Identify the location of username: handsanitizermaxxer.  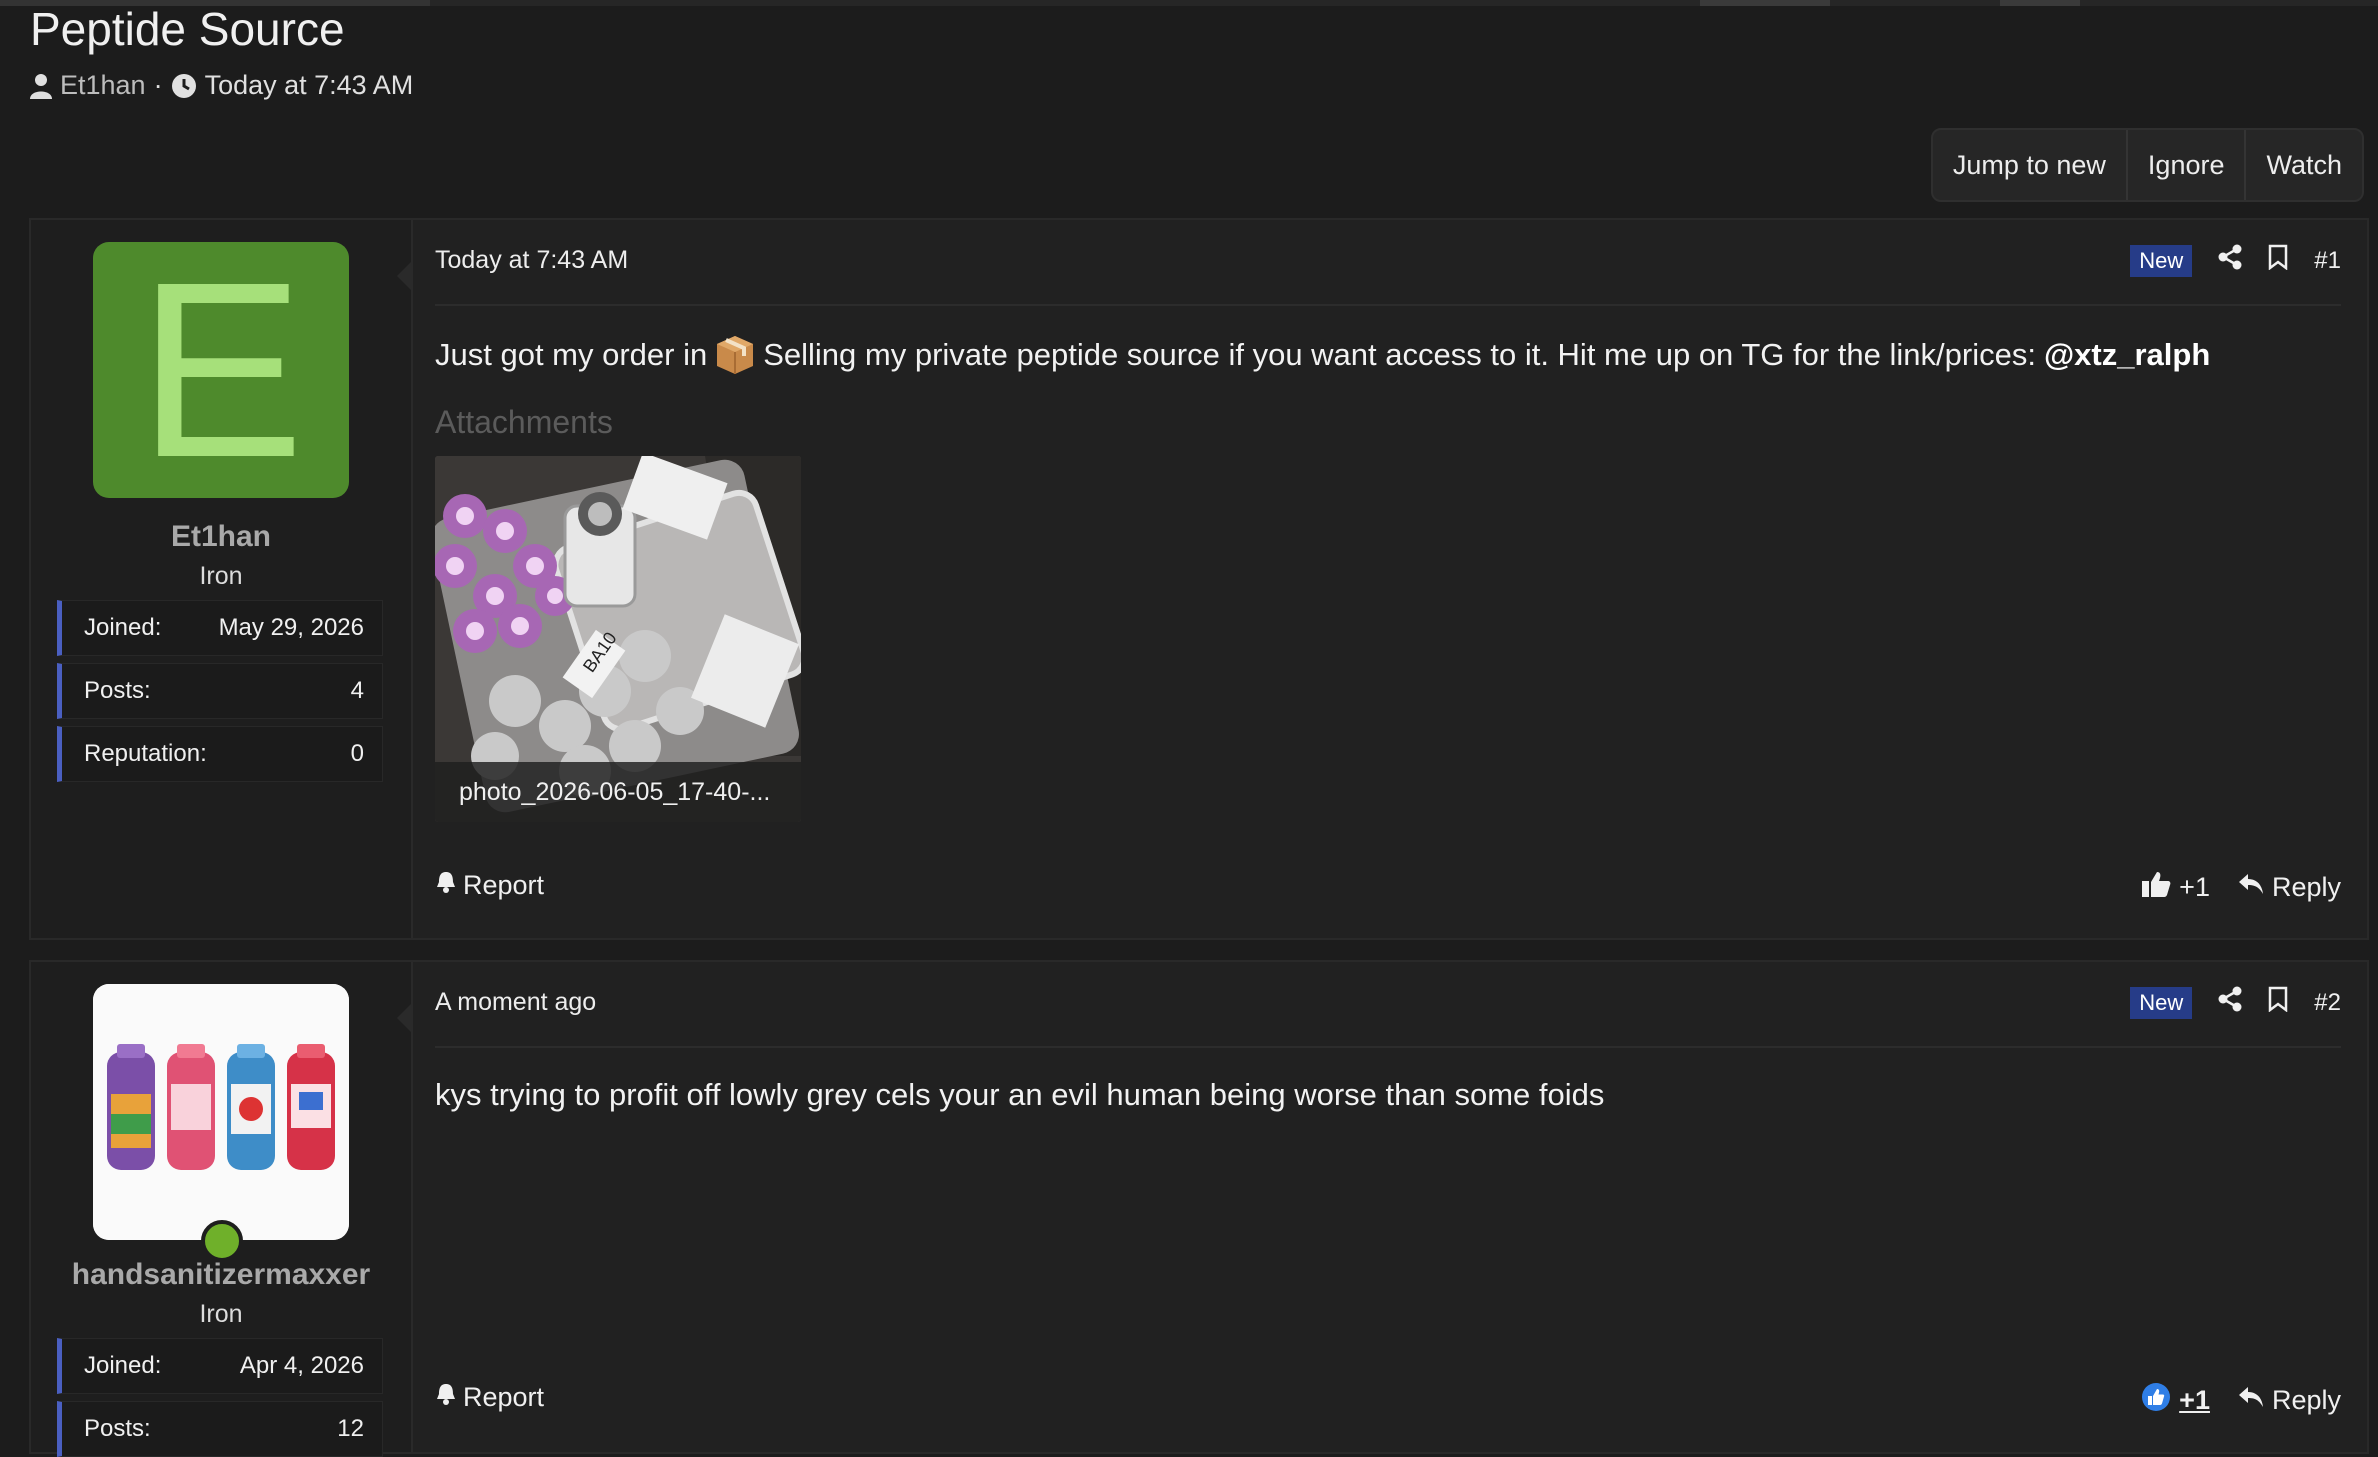
(221, 1275).